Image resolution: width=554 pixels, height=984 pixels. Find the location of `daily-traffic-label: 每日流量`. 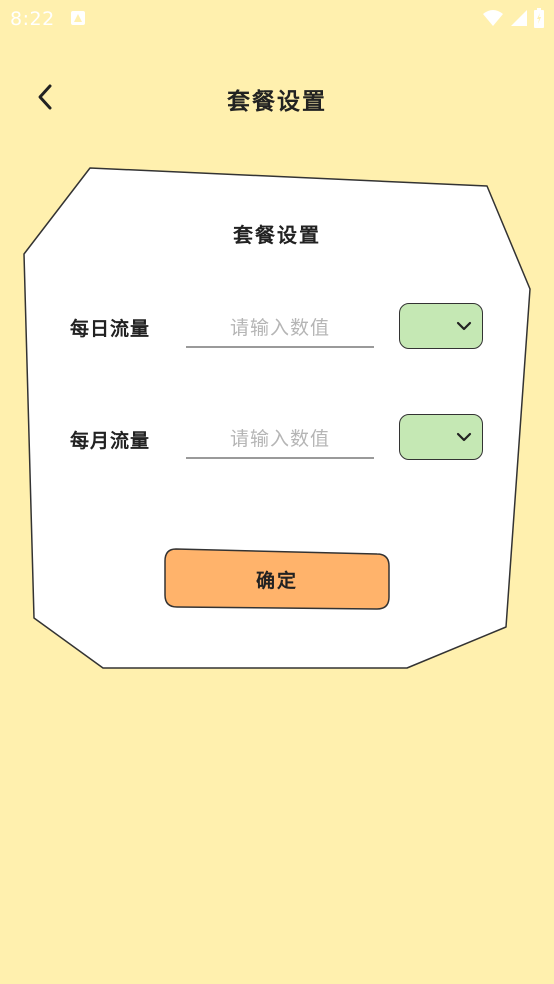

daily-traffic-label: 每日流量 is located at coordinates (110, 329).